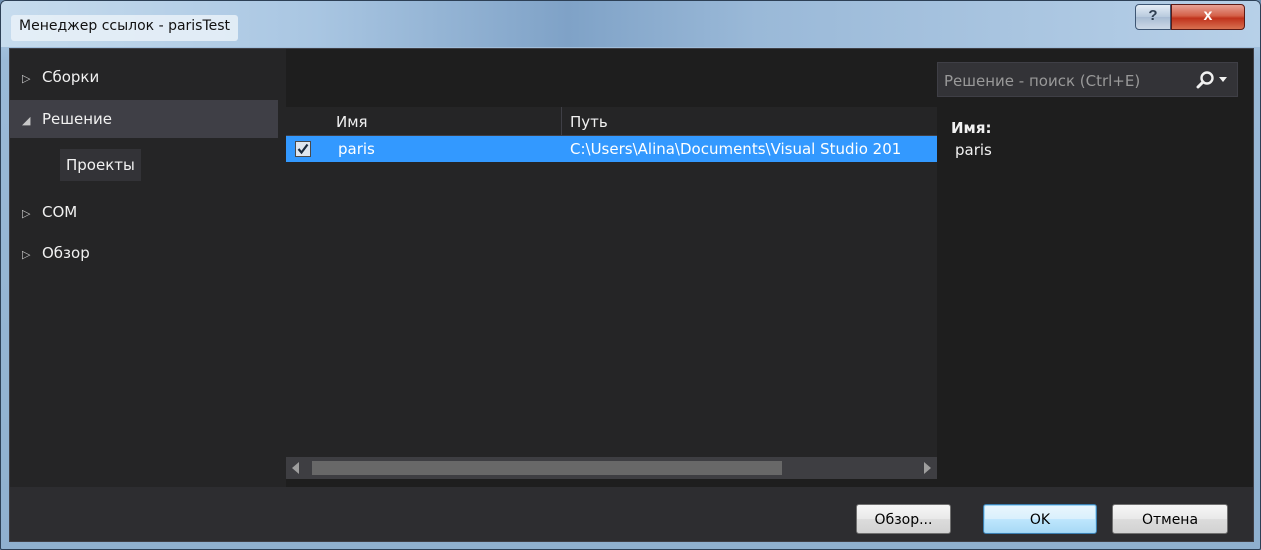  Describe the element at coordinates (125, 28) in the screenshot. I see `window-title: Менеджер ссылок - parisTest` at that location.